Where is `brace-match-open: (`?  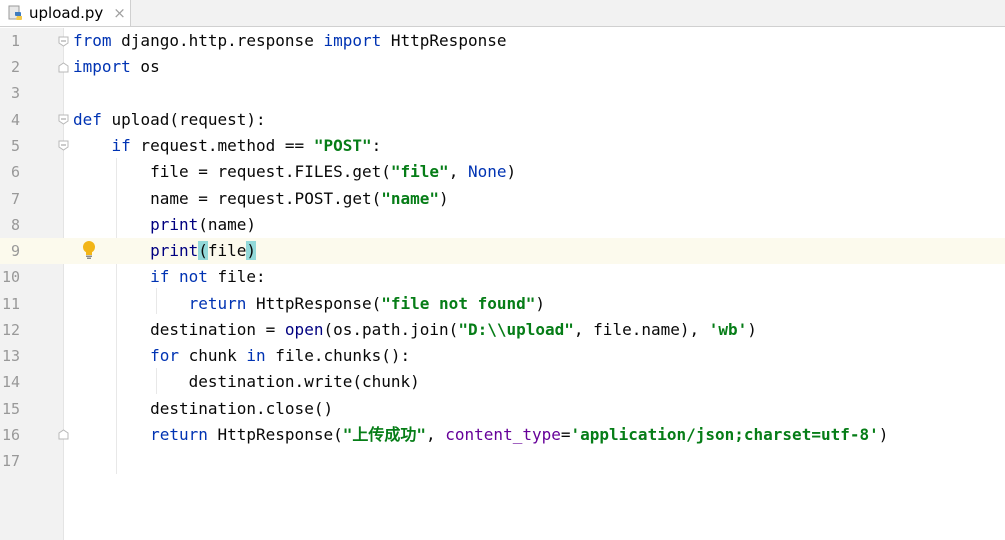
brace-match-open: ( is located at coordinates (203, 250).